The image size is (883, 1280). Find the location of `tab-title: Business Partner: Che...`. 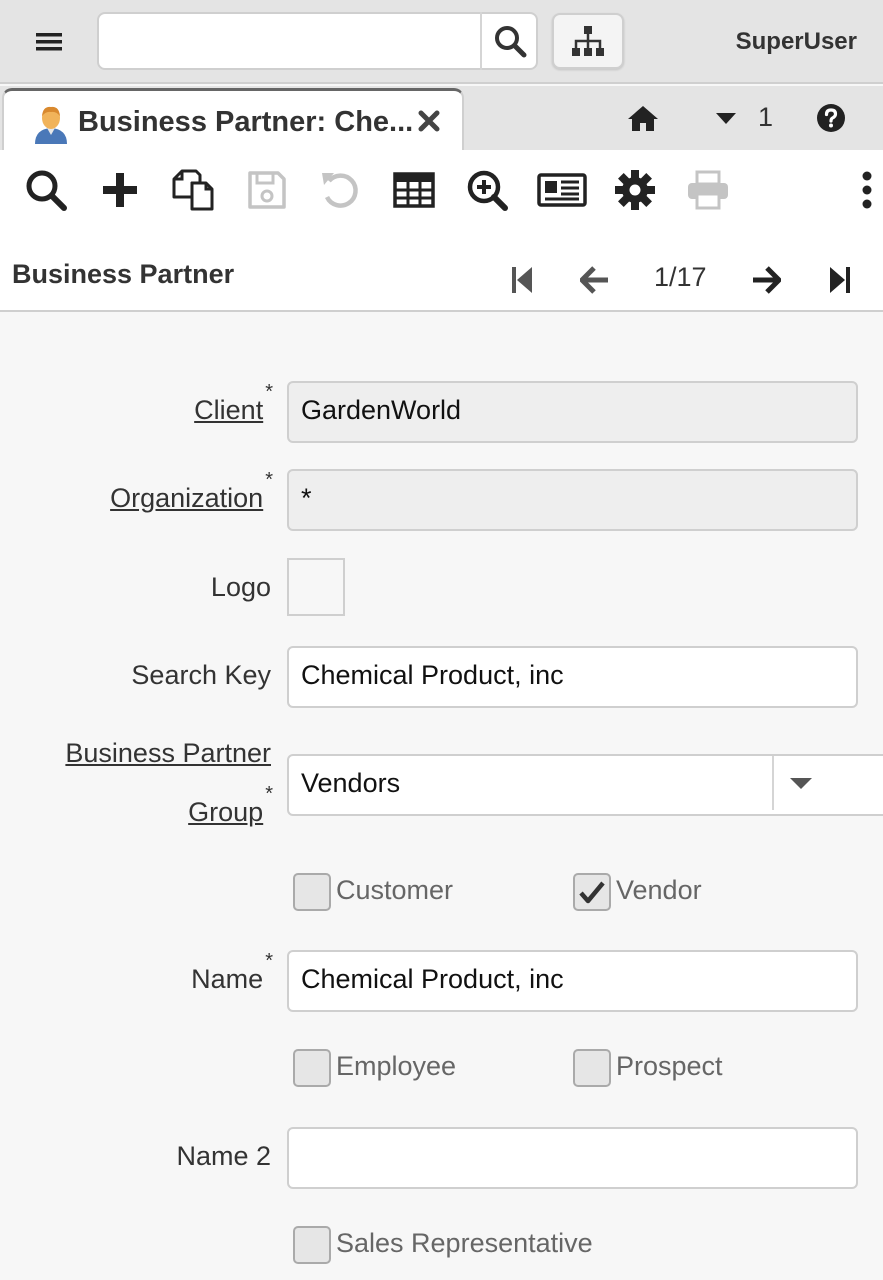

tab-title: Business Partner: Che... is located at coordinates (245, 122).